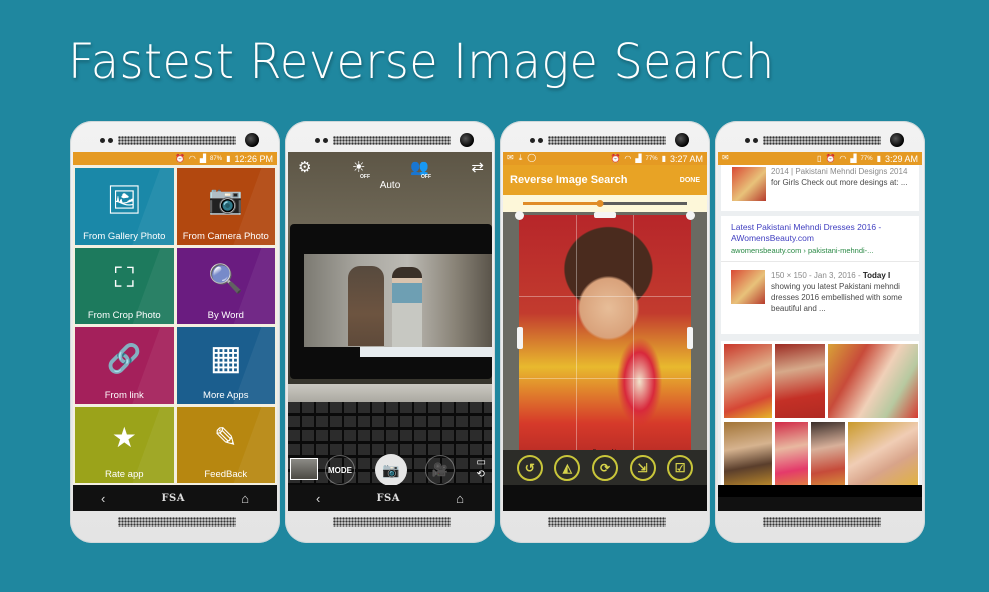 This screenshot has width=989, height=592. Describe the element at coordinates (520, 338) in the screenshot. I see `crop-edge-left` at that location.